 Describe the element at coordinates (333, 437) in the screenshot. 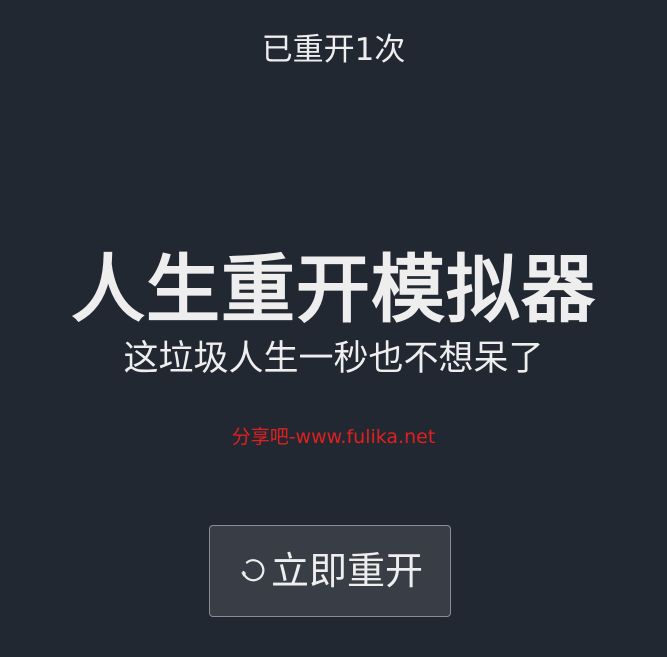

I see `watermark-text: 分享吧-www.fulika.net` at that location.